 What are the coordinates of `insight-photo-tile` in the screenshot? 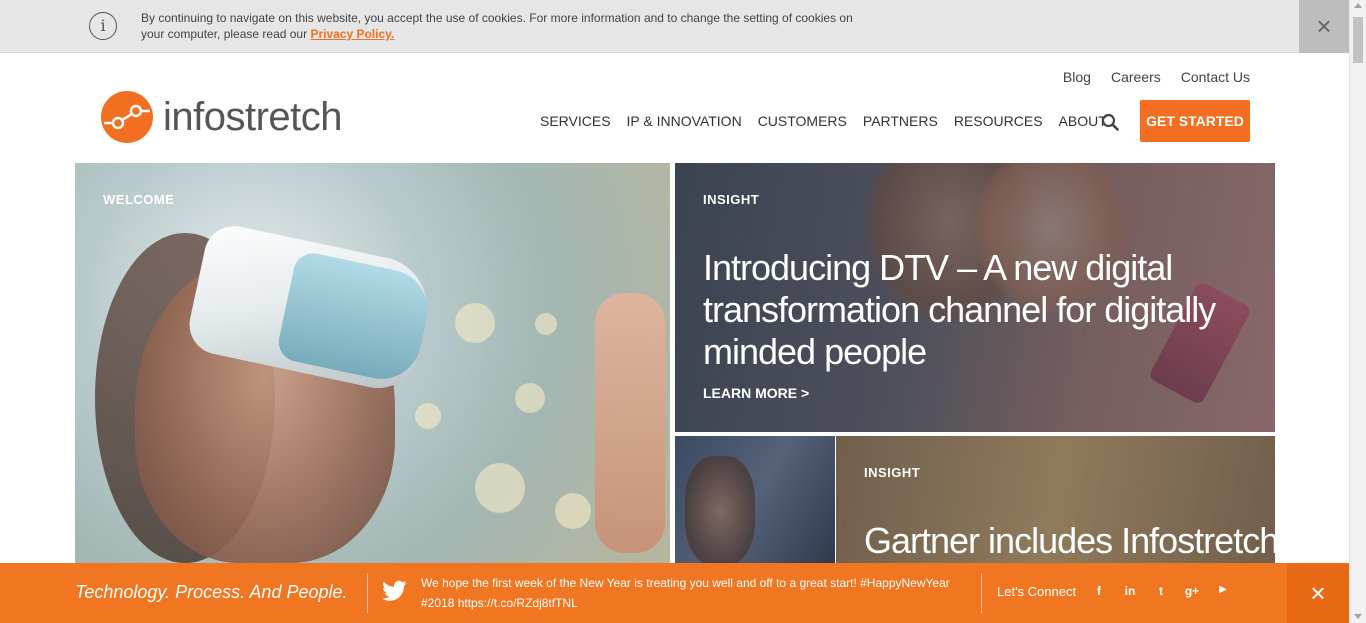 It's located at (755, 499).